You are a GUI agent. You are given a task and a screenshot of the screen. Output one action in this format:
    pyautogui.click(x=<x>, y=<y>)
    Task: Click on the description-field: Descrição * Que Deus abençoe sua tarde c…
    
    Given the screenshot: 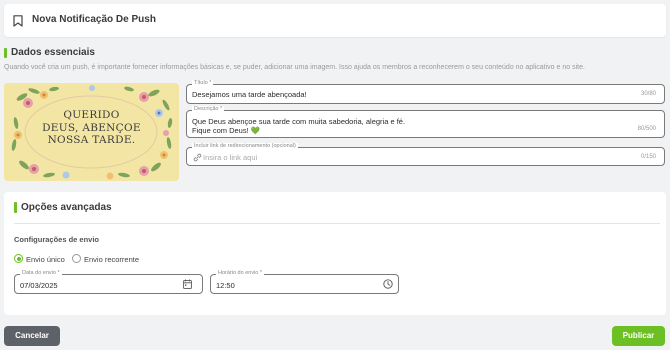 What is the action you would take?
    pyautogui.click(x=425, y=122)
    